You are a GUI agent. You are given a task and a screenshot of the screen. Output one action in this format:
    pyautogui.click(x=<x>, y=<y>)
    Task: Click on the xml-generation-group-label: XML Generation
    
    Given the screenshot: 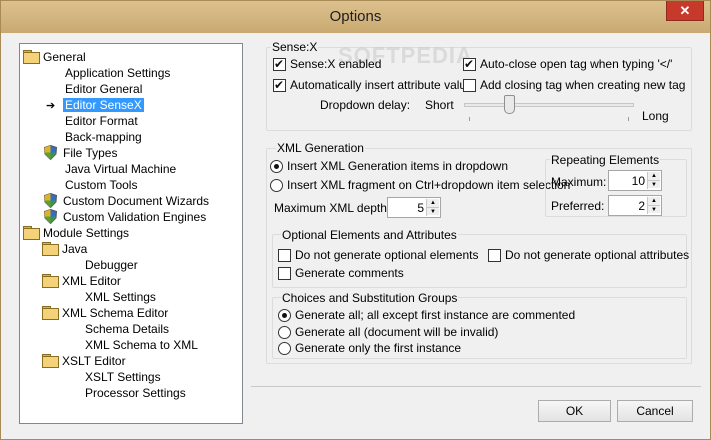 What is the action you would take?
    pyautogui.click(x=320, y=148)
    